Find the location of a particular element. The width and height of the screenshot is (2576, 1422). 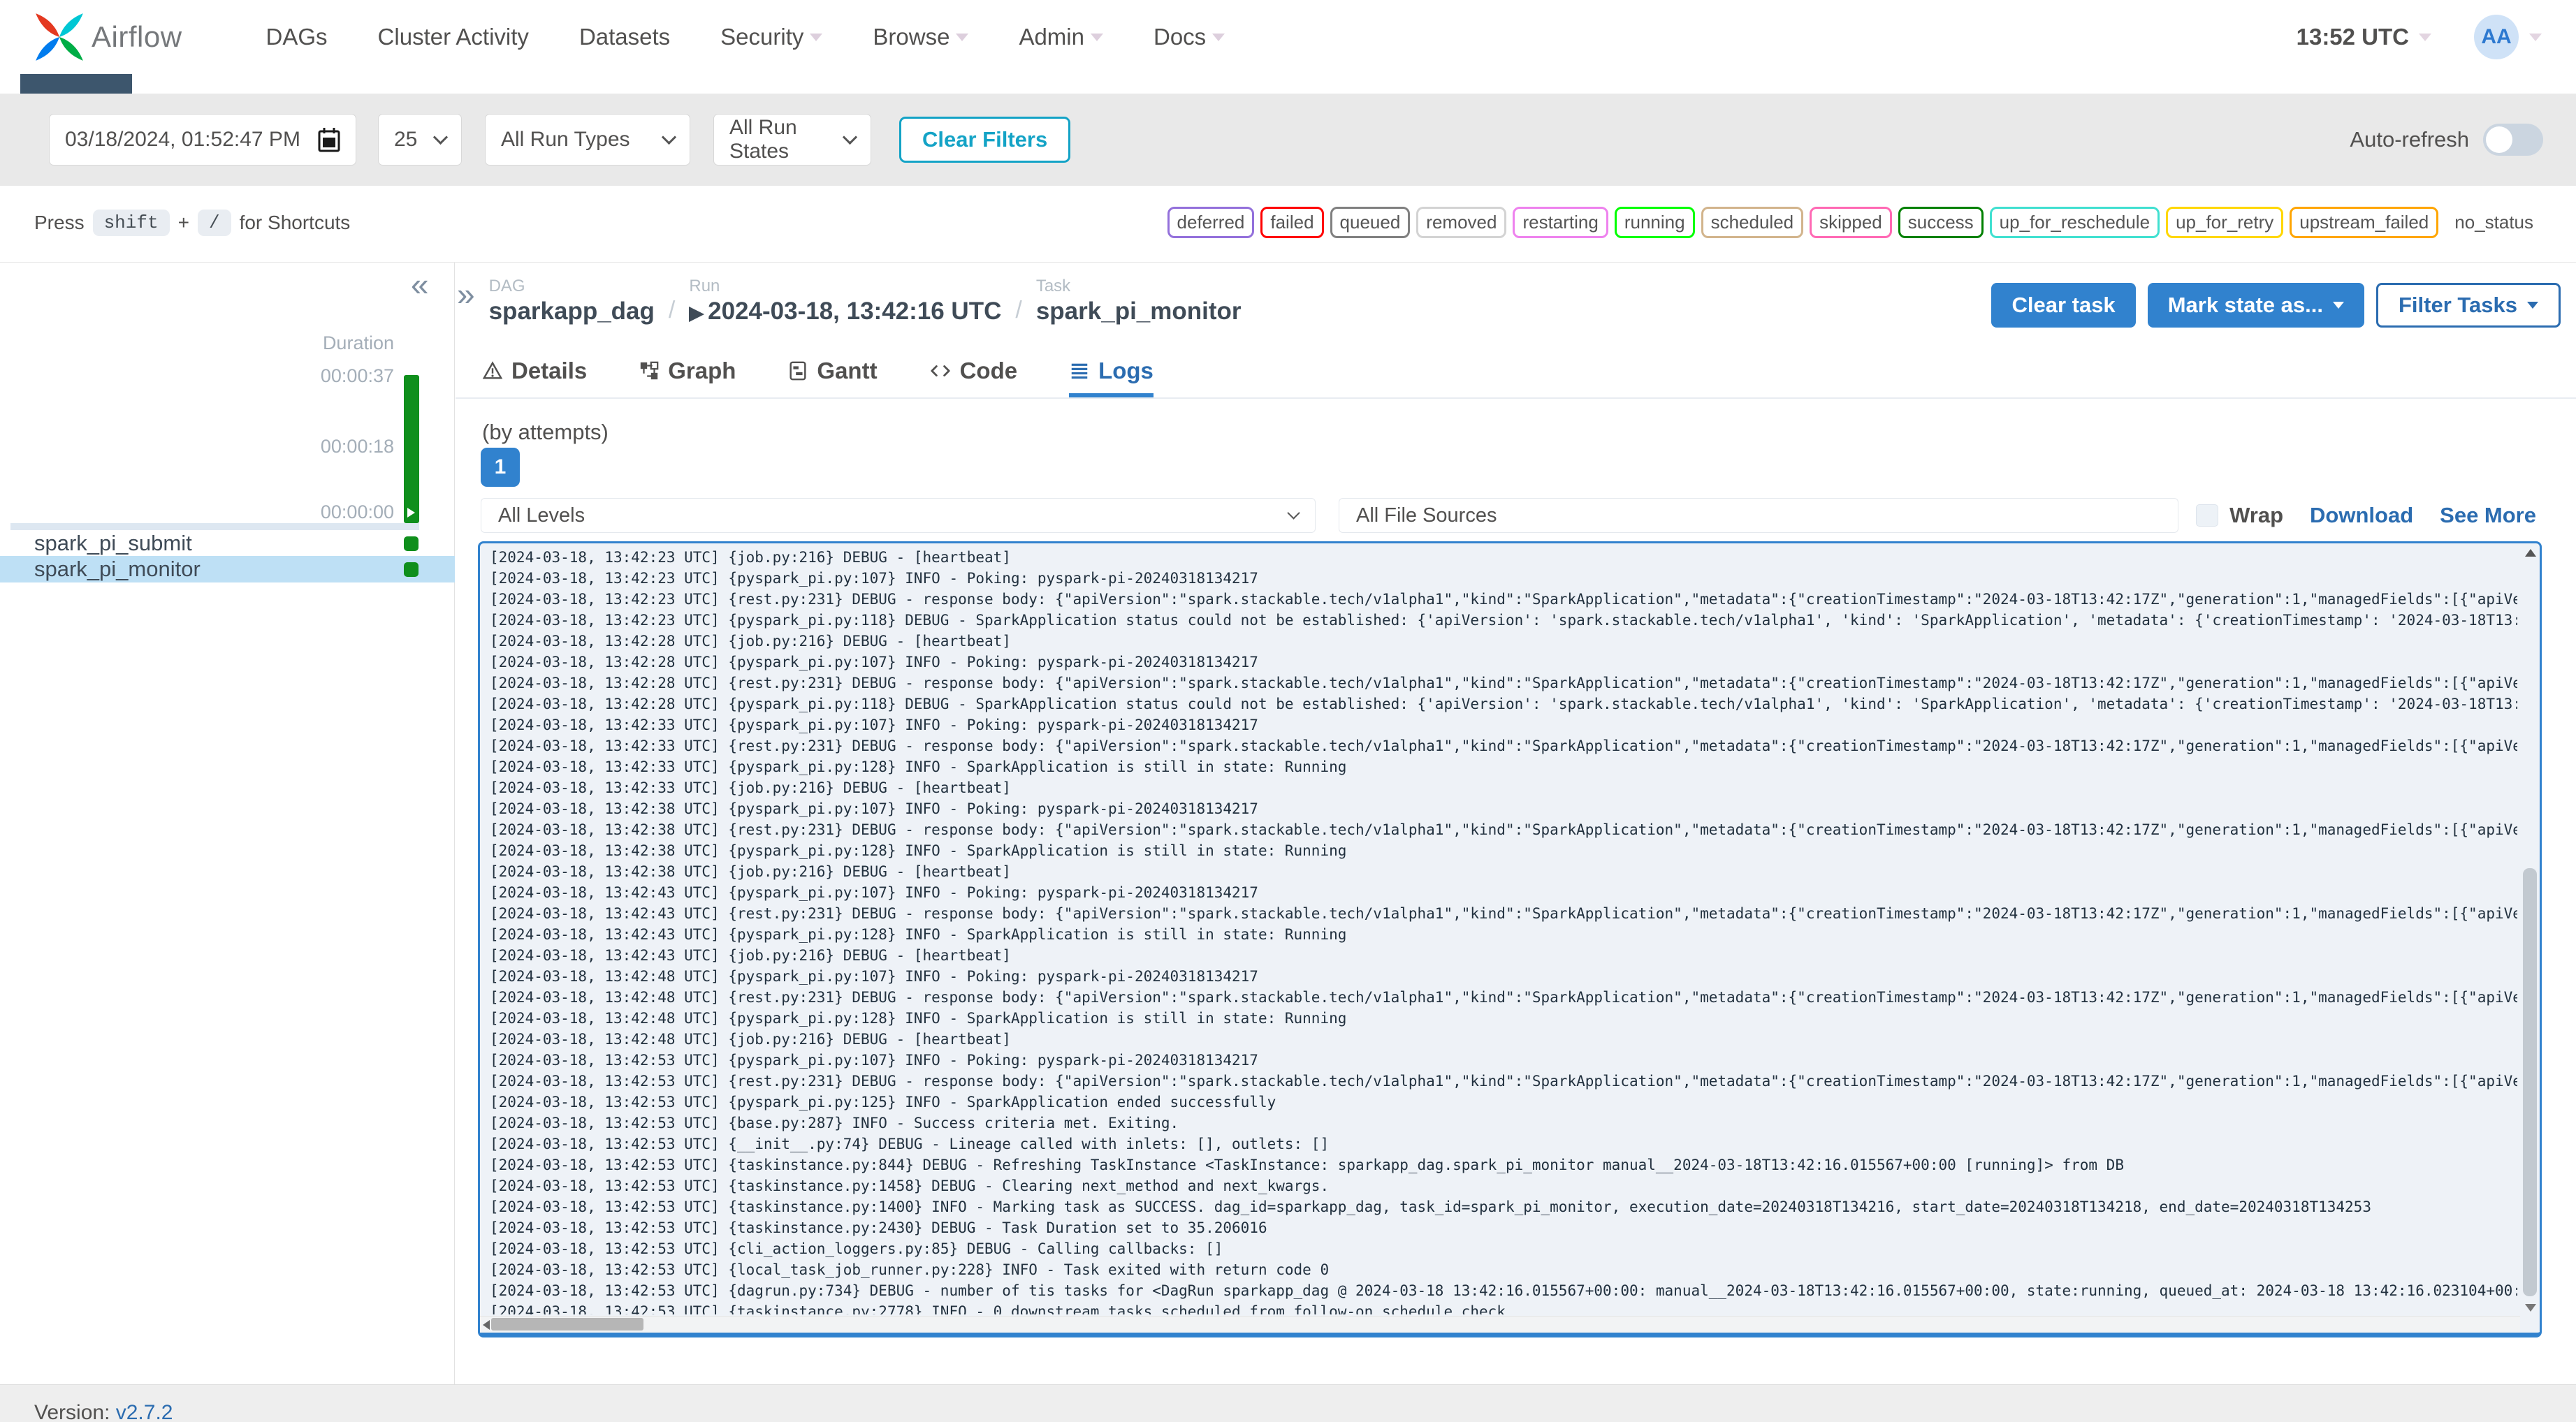

wrap-checkbox is located at coordinates (2207, 515).